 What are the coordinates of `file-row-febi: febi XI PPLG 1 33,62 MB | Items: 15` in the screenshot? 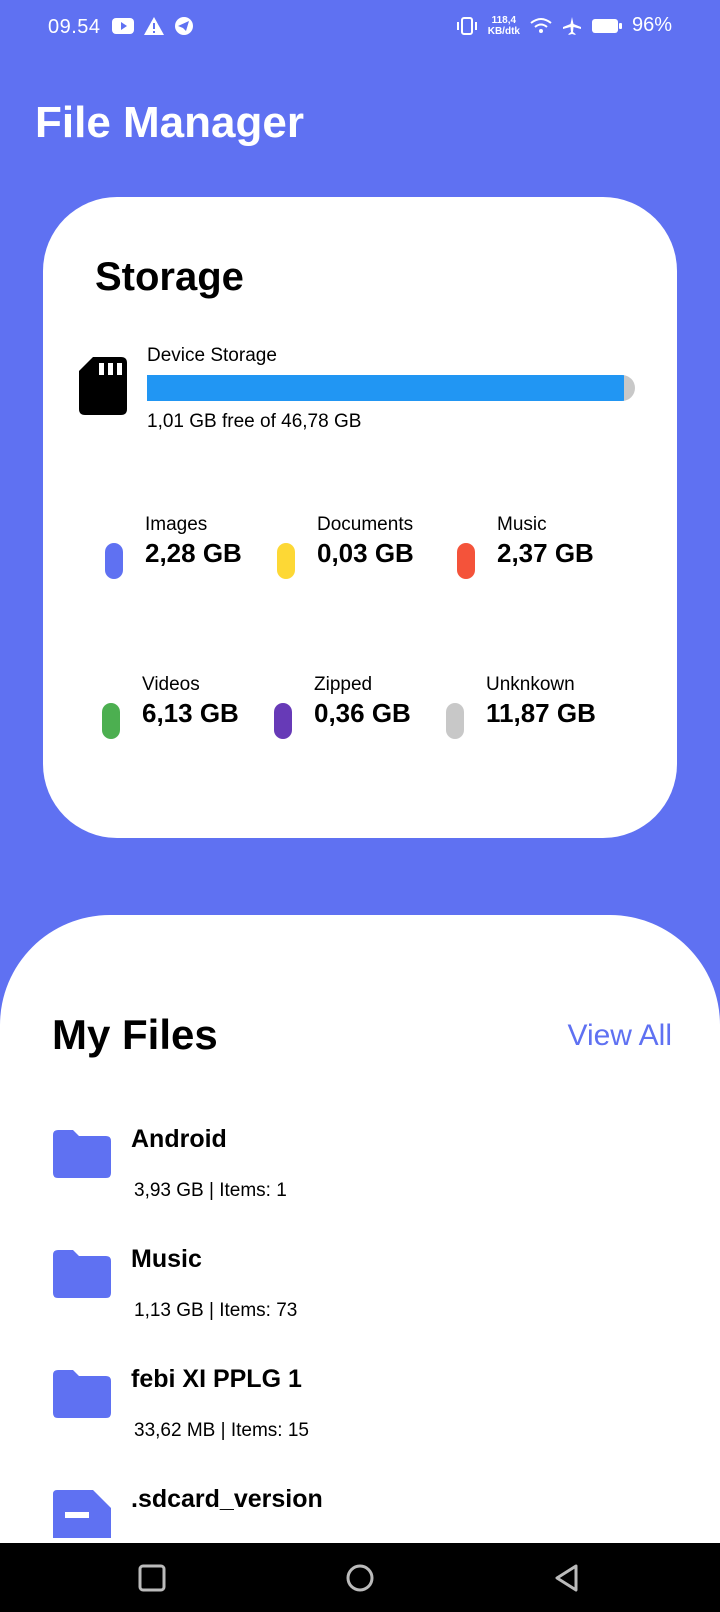 It's located at (360, 1417).